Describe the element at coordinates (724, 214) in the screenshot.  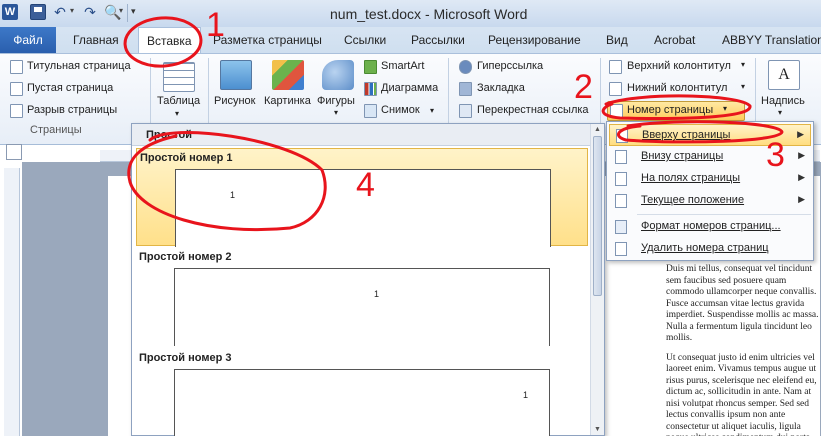
I see `menu-divider` at that location.